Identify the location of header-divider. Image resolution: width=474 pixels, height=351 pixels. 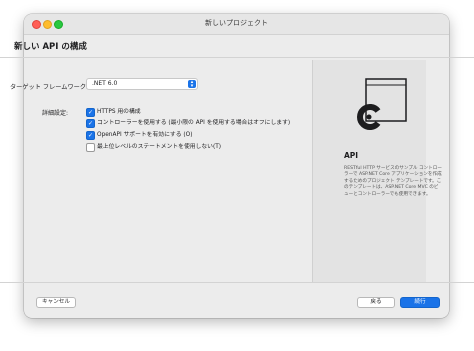
(237, 57).